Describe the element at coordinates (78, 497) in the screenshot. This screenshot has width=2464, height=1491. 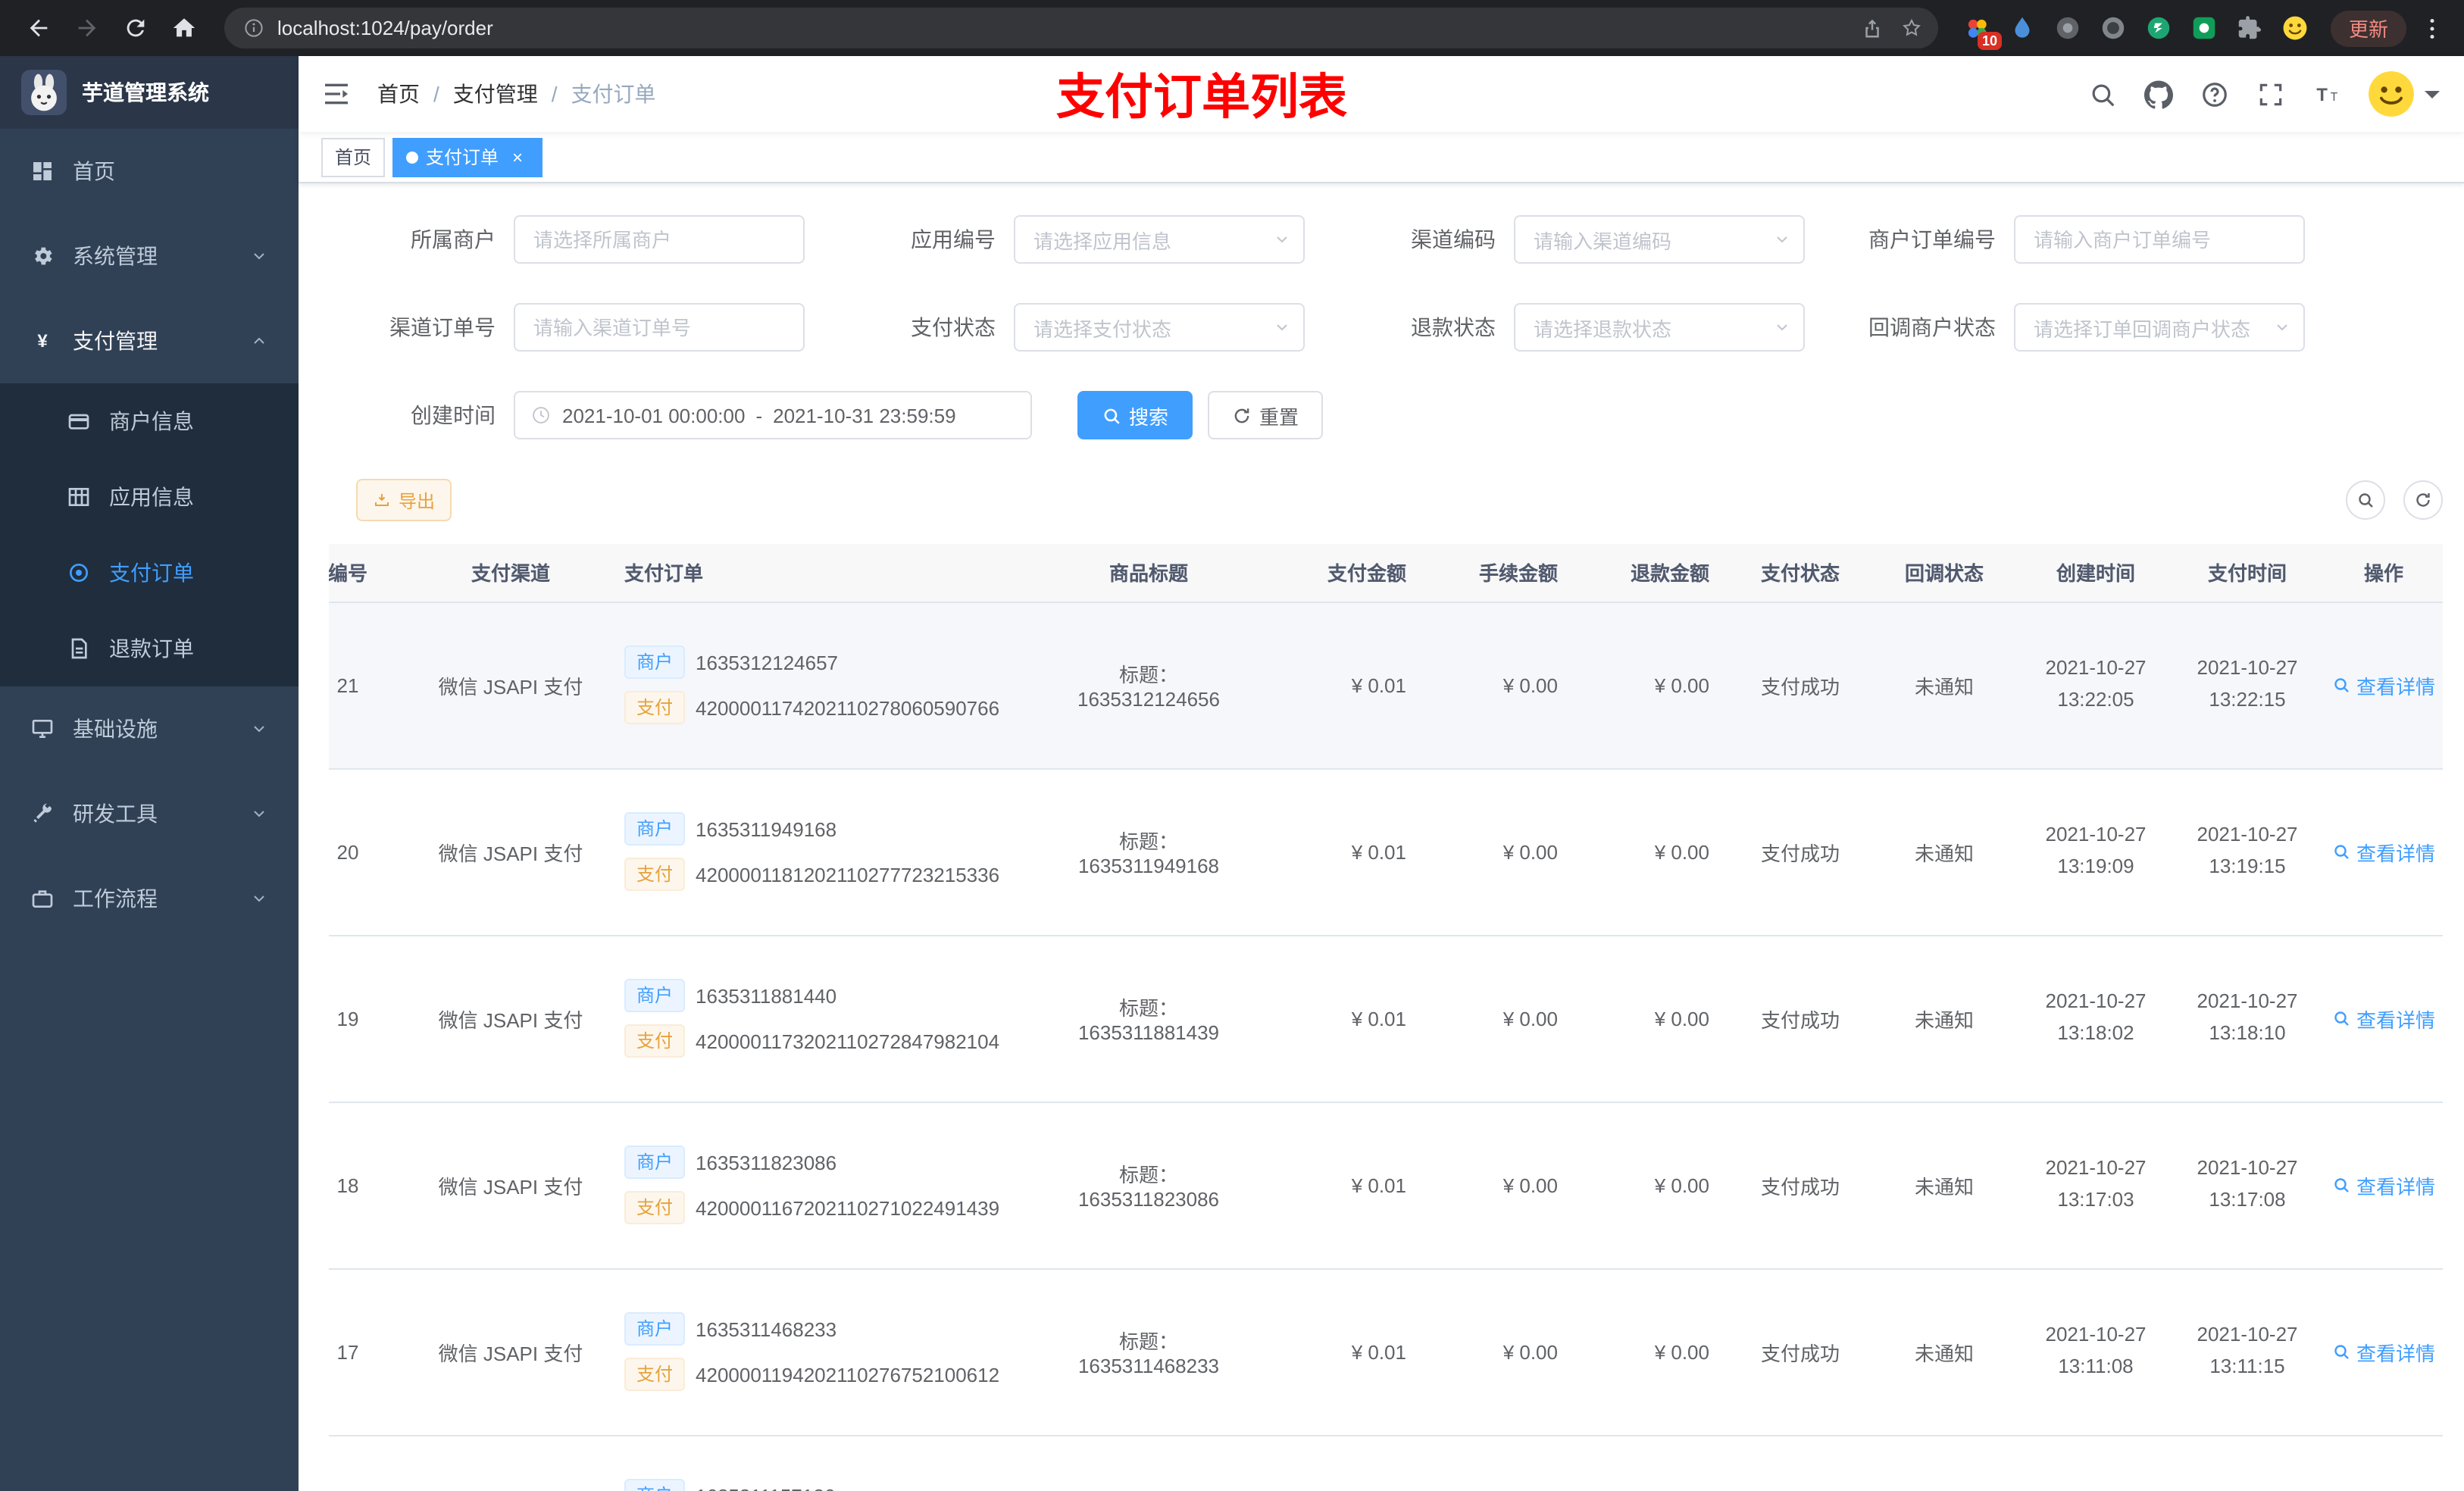
I see `grid-icon` at that location.